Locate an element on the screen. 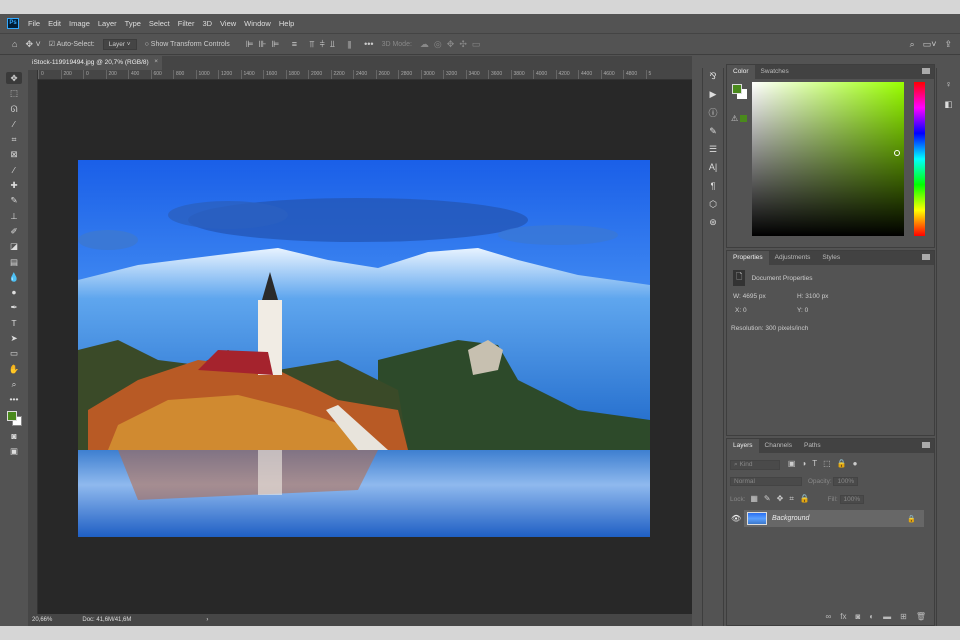 The image size is (960, 640). fx-icon: fx is located at coordinates (843, 616).